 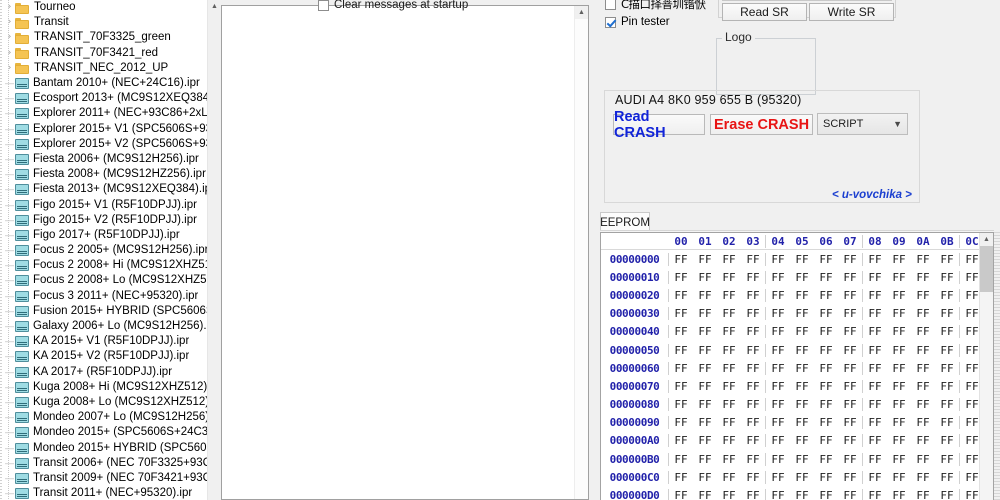 I want to click on hex-row: 00000050FFFFFFFFFFFFFFFFFFFFFFFFFFFFFFFF, so click(x=790, y=350).